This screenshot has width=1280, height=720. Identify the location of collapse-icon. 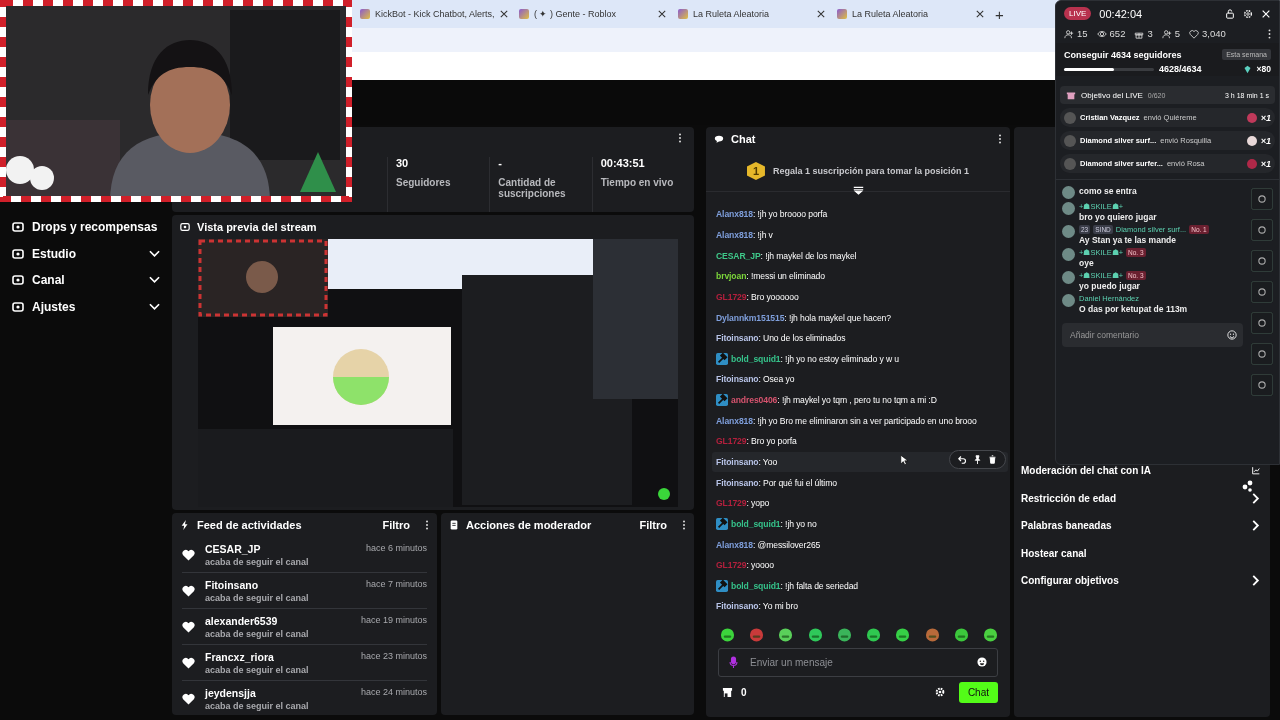
(858, 190).